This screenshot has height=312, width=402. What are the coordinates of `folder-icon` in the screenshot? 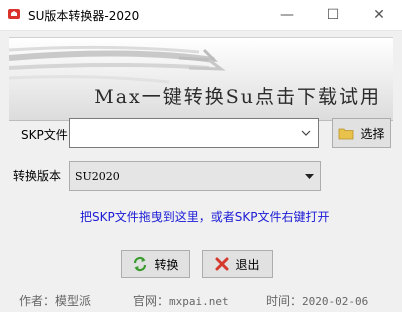 It's located at (346, 133).